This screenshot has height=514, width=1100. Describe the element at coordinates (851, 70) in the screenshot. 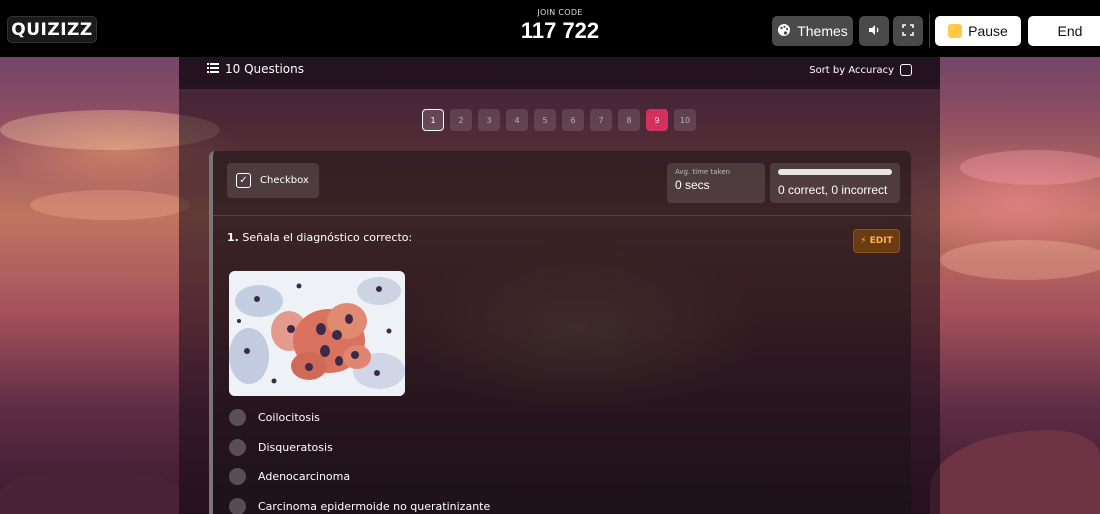

I see `sort-label: Sort by Accuracy` at that location.